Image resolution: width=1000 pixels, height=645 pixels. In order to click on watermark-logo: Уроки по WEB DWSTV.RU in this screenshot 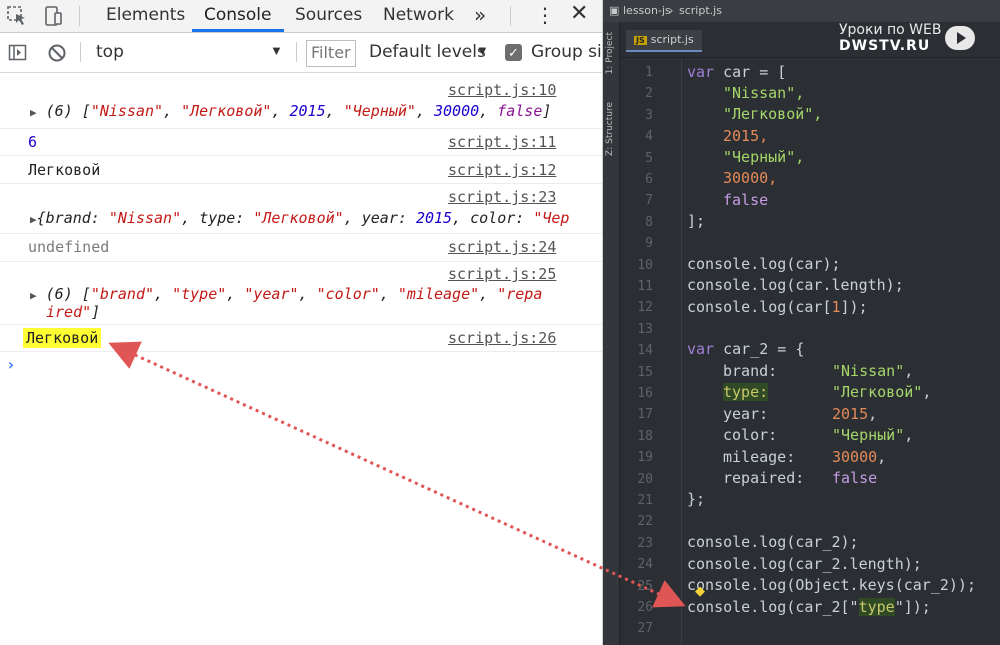, I will do `click(914, 39)`.